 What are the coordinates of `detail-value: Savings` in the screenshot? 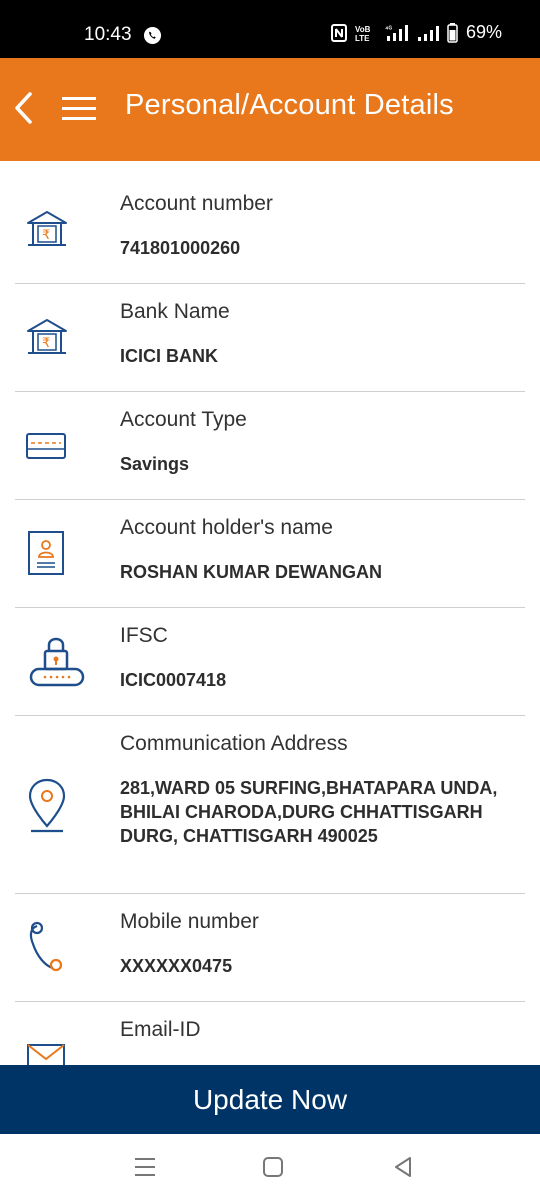 It's located at (155, 464).